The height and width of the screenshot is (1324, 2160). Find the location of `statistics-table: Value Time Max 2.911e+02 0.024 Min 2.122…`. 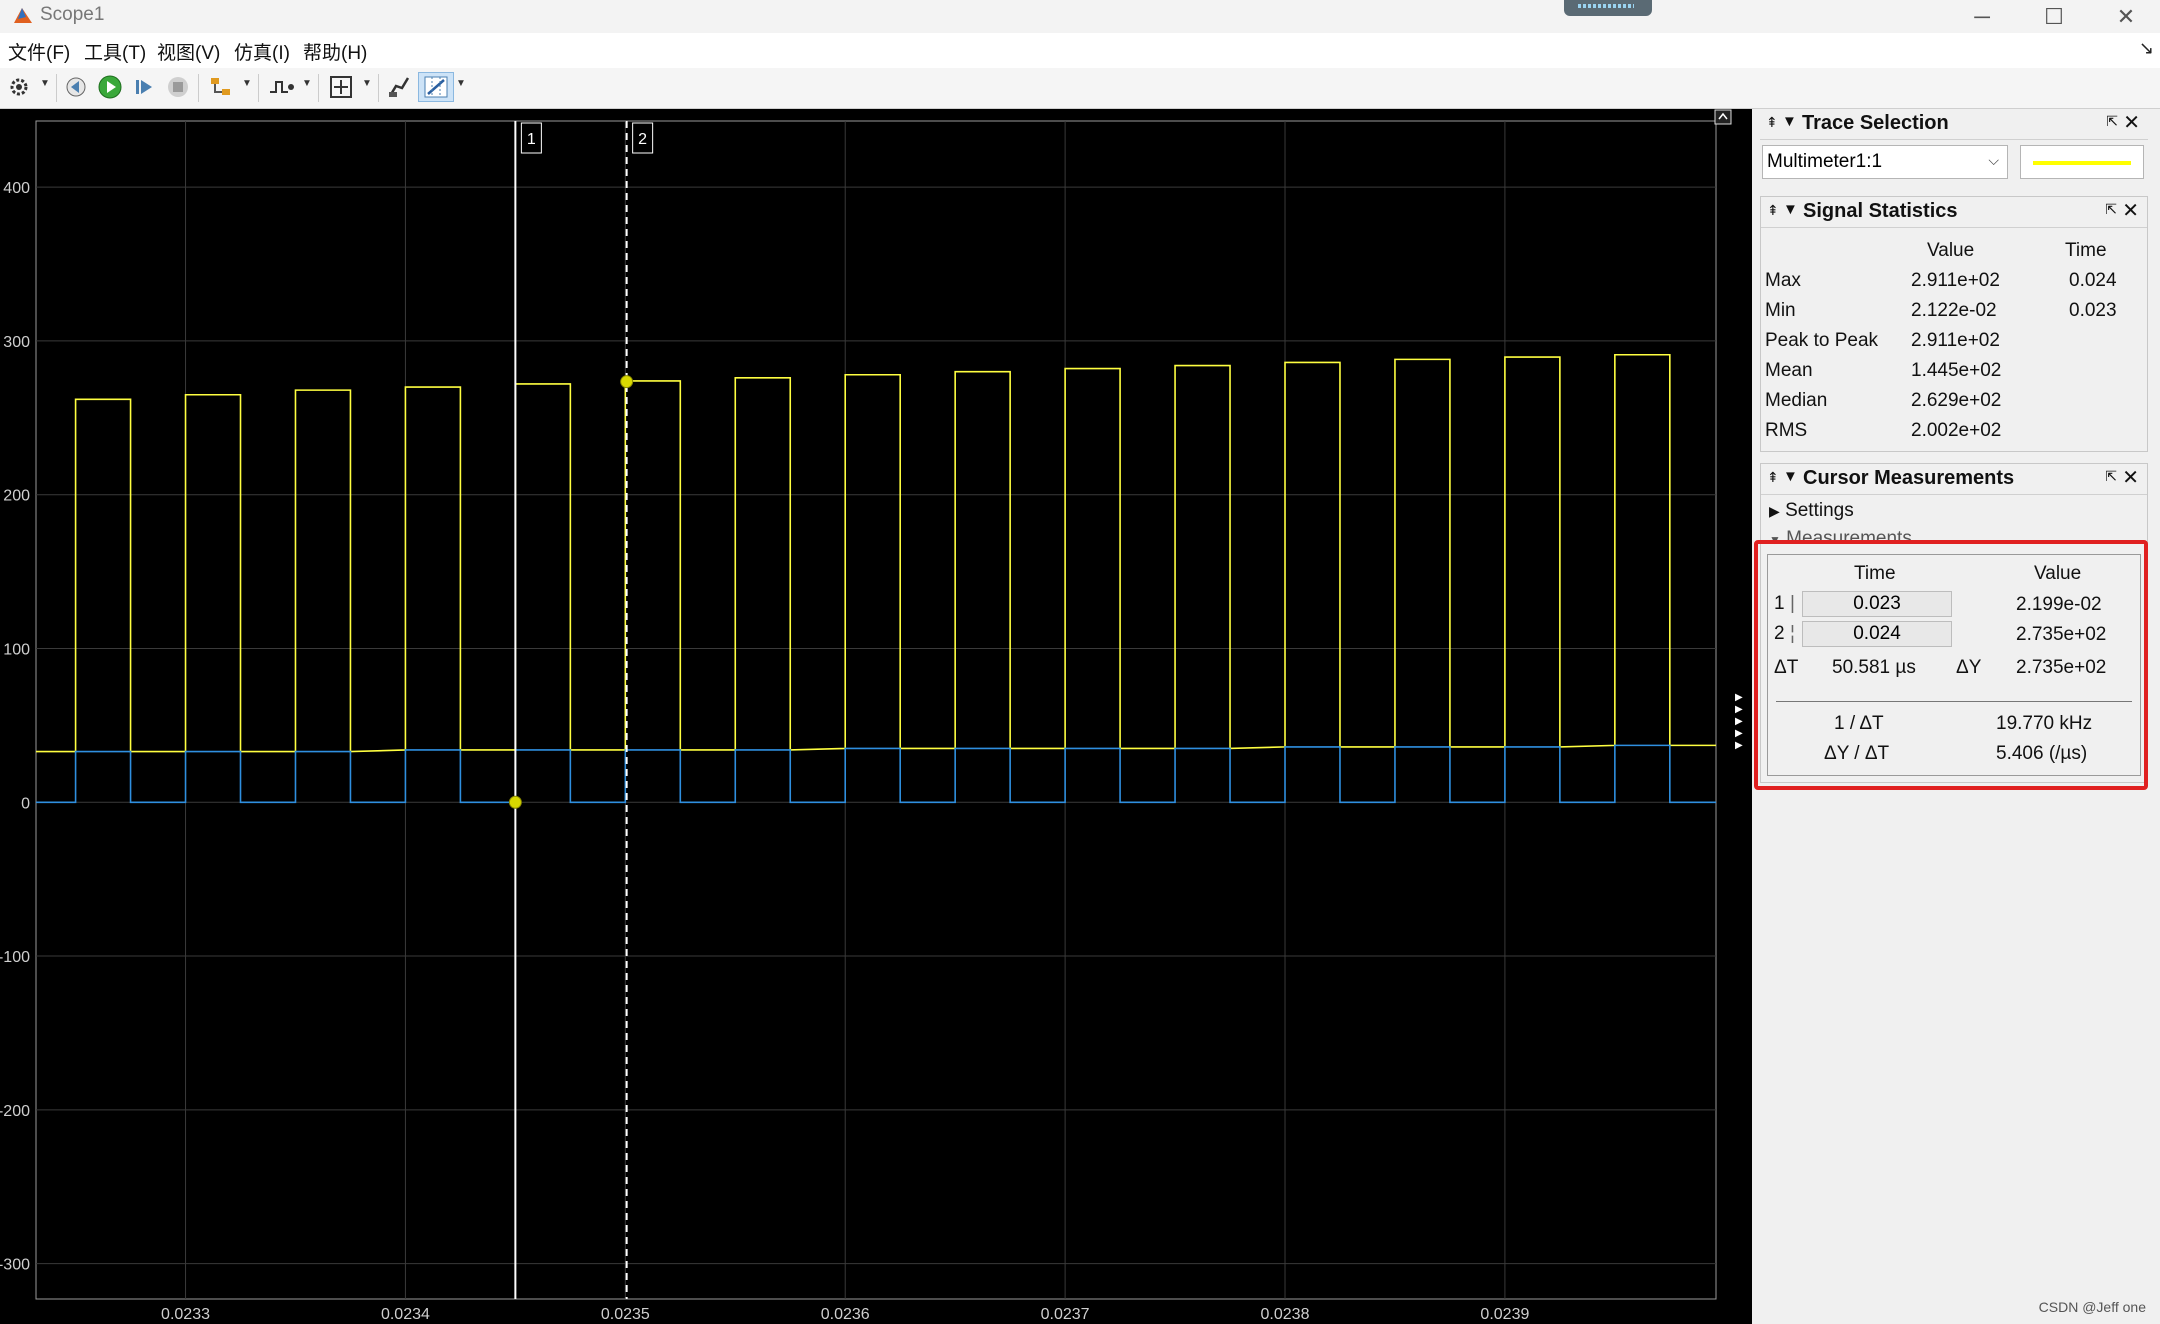

statistics-table: Value Time Max 2.911e+02 0.024 Min 2.122… is located at coordinates (1955, 342).